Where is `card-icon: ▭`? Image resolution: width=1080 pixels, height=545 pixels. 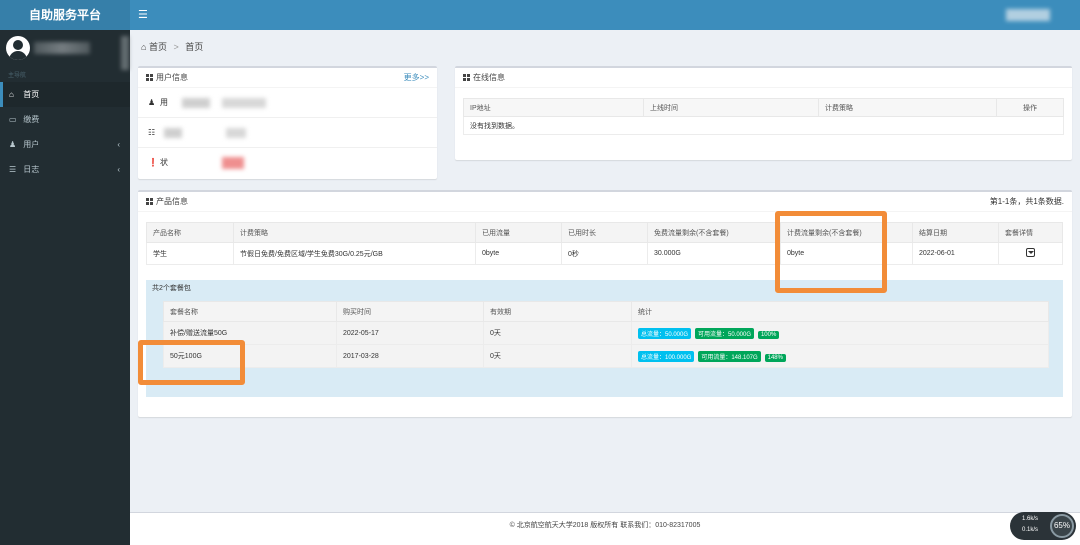
card-icon: ▭ is located at coordinates (13, 119).